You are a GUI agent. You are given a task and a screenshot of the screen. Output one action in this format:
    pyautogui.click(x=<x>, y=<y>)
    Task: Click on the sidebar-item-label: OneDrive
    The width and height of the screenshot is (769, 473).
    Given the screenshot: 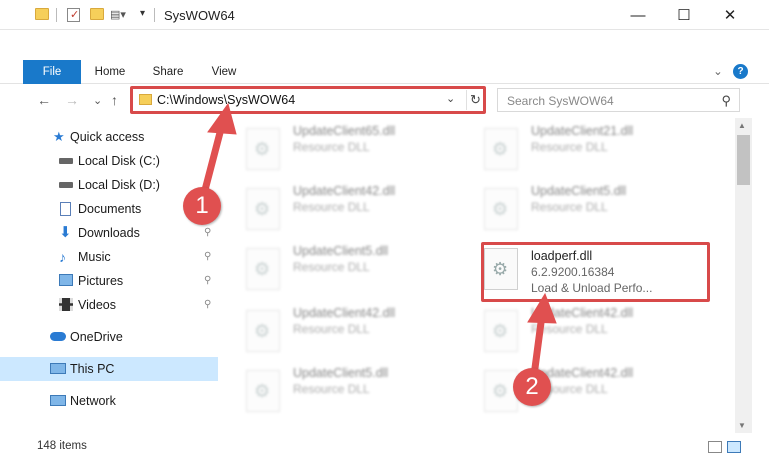 What is the action you would take?
    pyautogui.click(x=96, y=337)
    